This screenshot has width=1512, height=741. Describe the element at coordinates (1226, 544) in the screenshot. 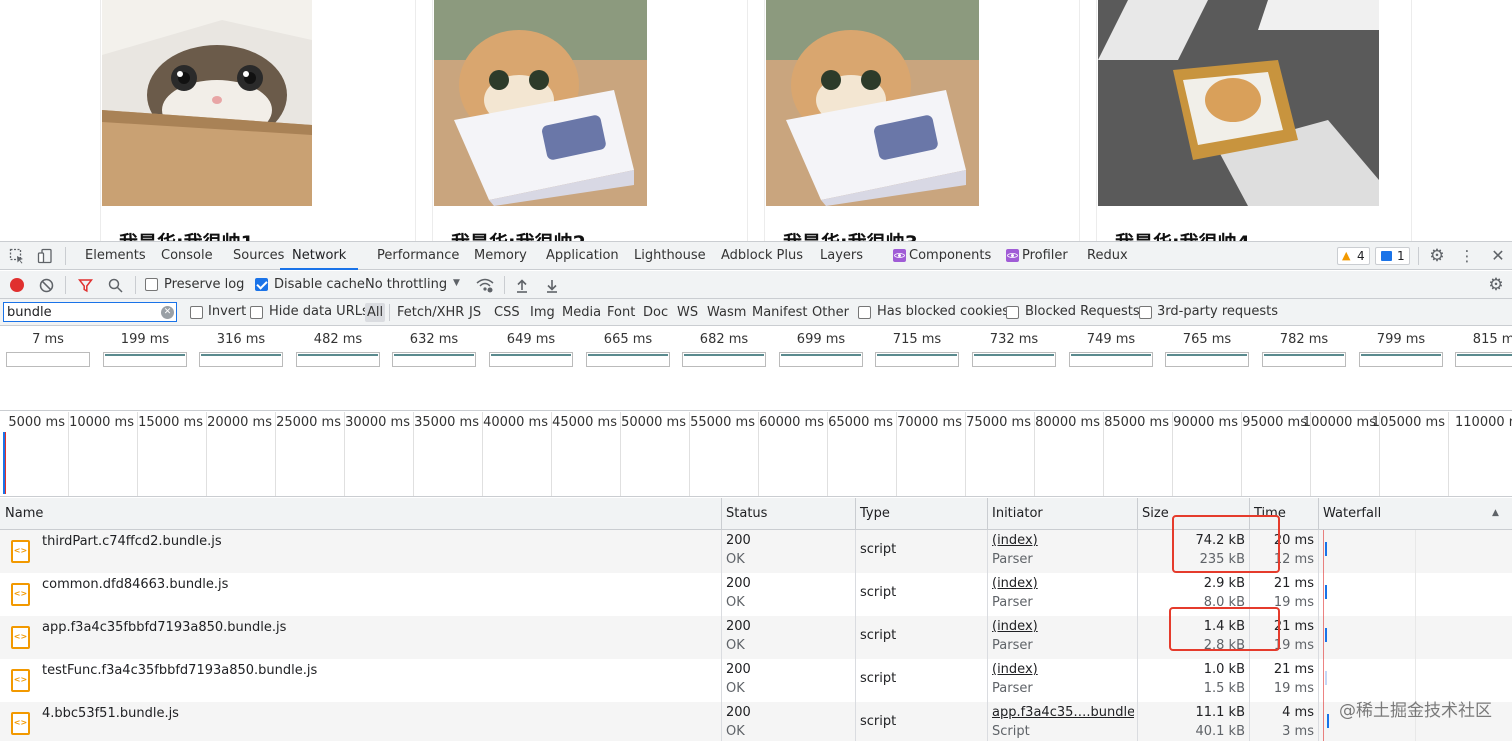

I see `size-highlight-box` at that location.